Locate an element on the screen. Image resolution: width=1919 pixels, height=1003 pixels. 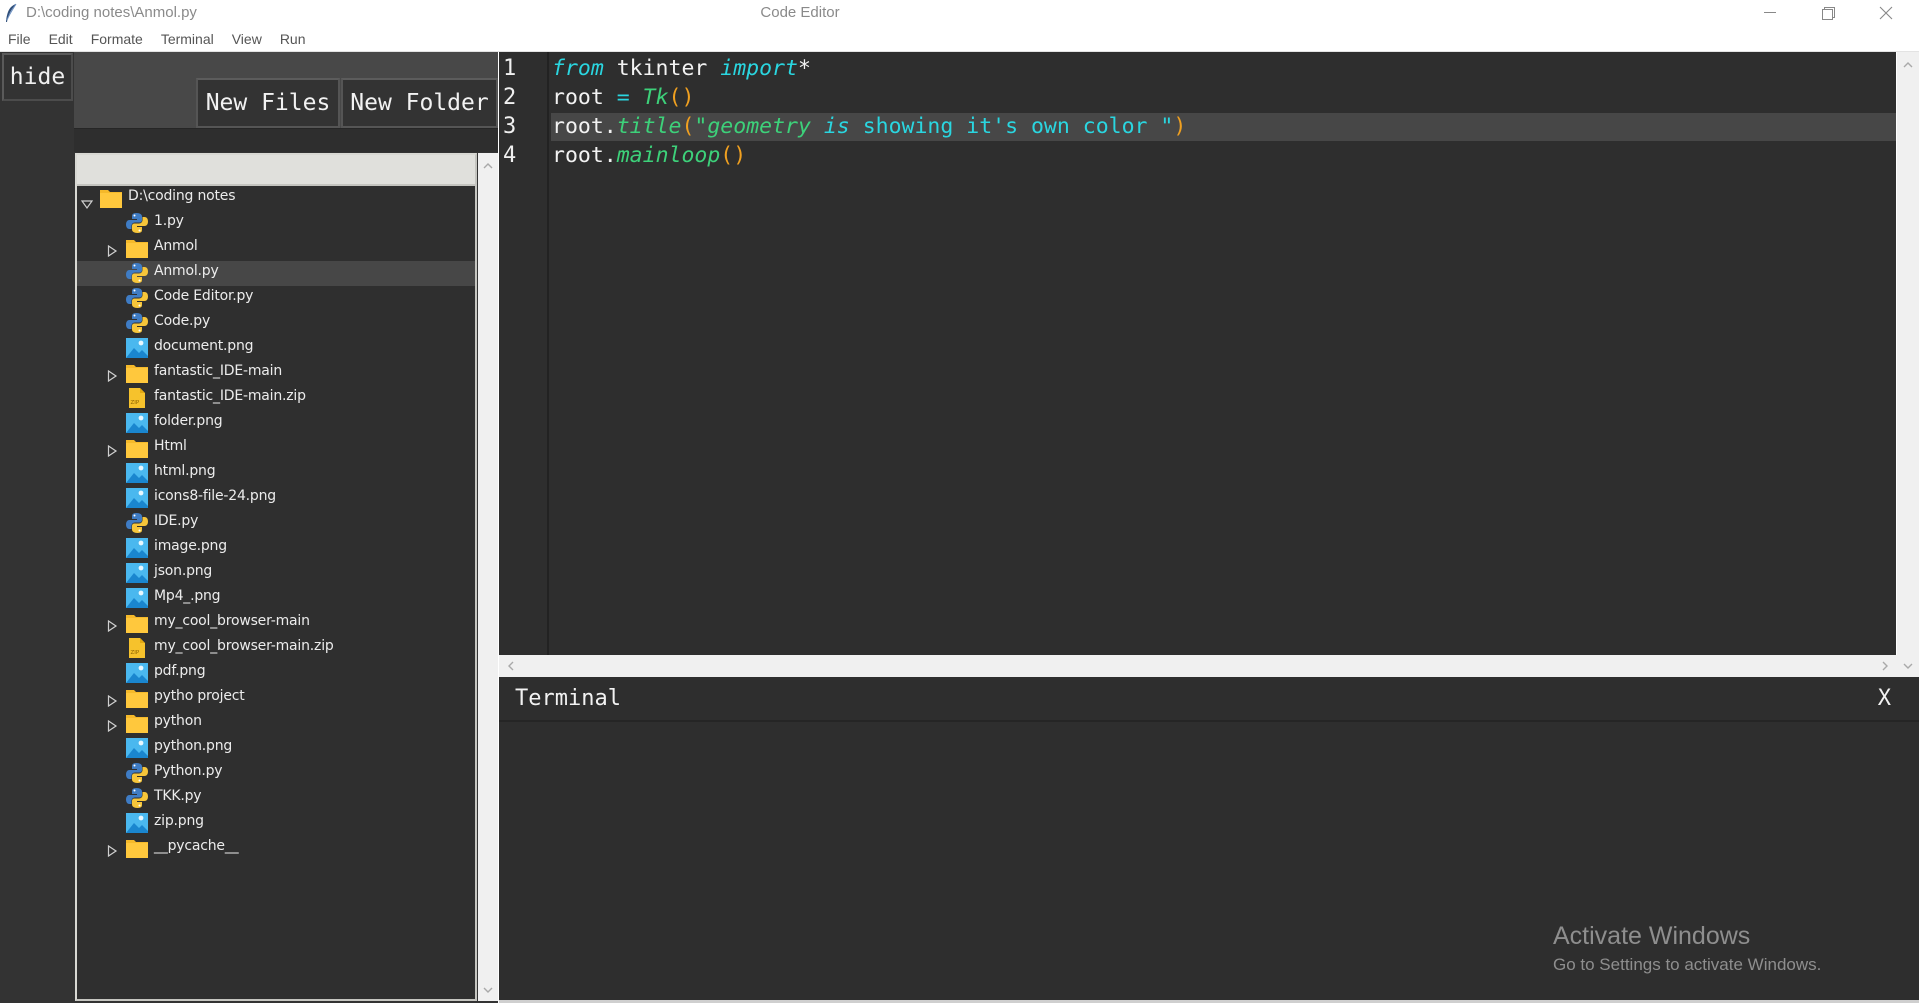
tree-file-row: TKK.py is located at coordinates (276, 798).